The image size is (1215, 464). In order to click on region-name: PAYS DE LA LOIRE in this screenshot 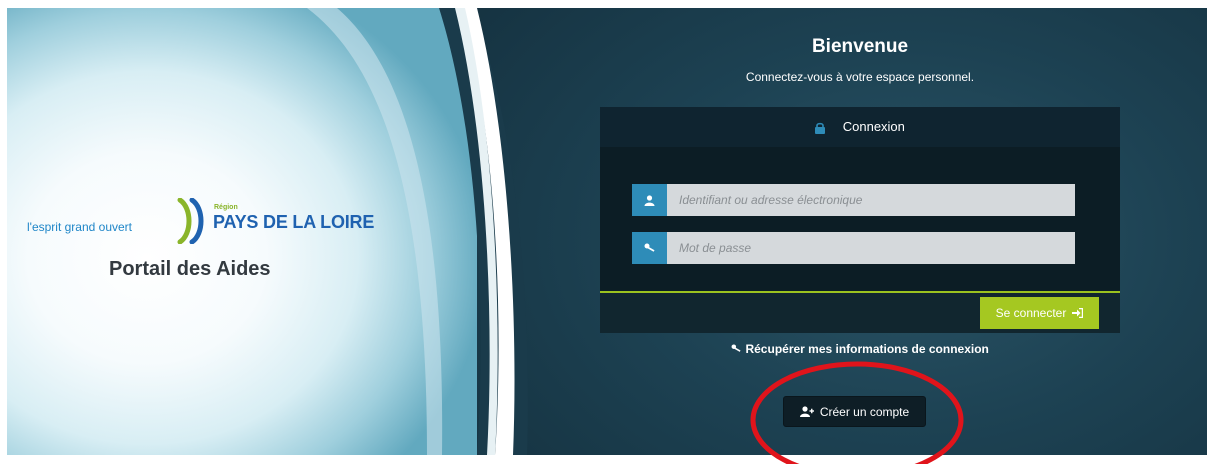, I will do `click(294, 222)`.